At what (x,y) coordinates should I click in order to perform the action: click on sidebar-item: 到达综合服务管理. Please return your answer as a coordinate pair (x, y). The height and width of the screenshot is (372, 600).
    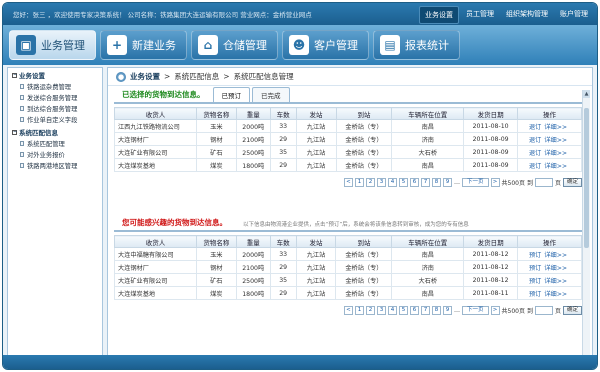
    Looking at the image, I should click on (55, 108).